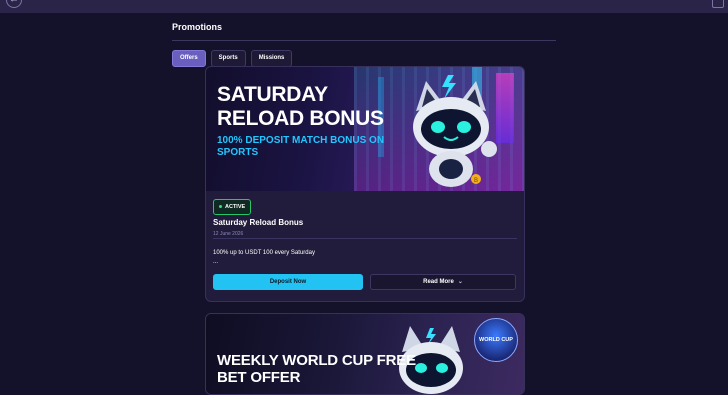 This screenshot has width=728, height=395. I want to click on read-more-button: Read More ⌄, so click(443, 282).